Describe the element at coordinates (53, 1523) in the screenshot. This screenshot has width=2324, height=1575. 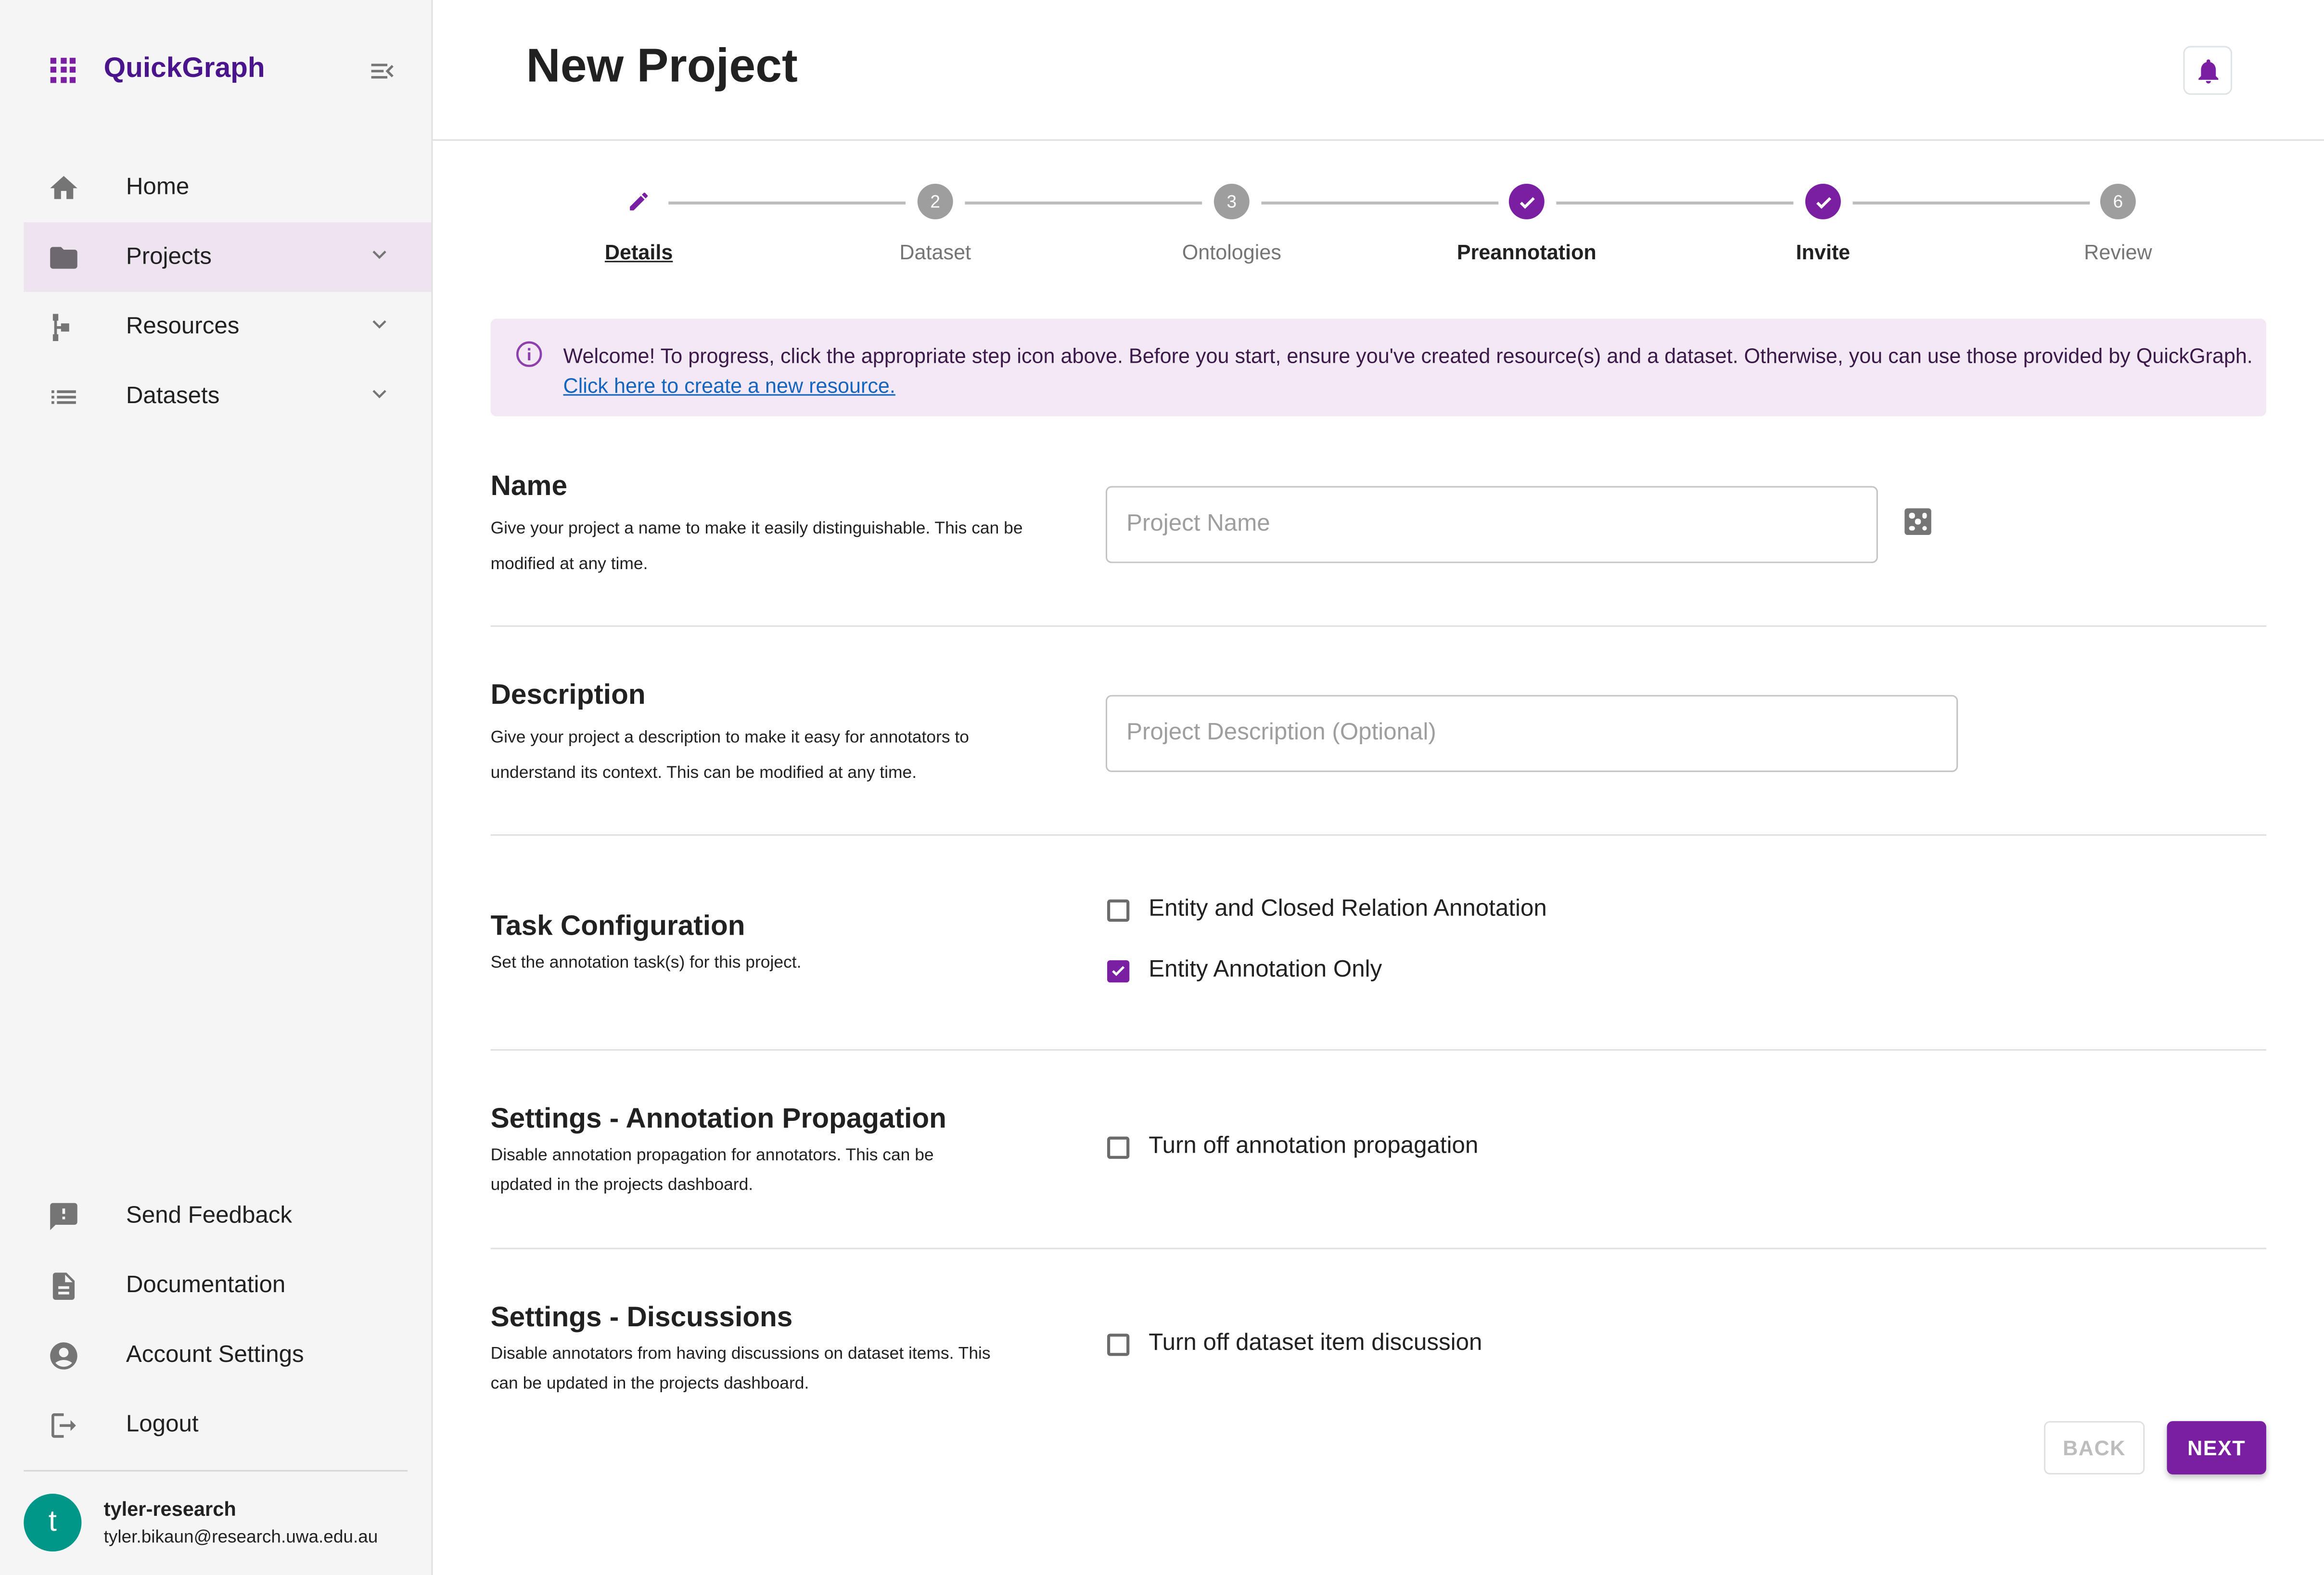
I see `avatar: t` at that location.